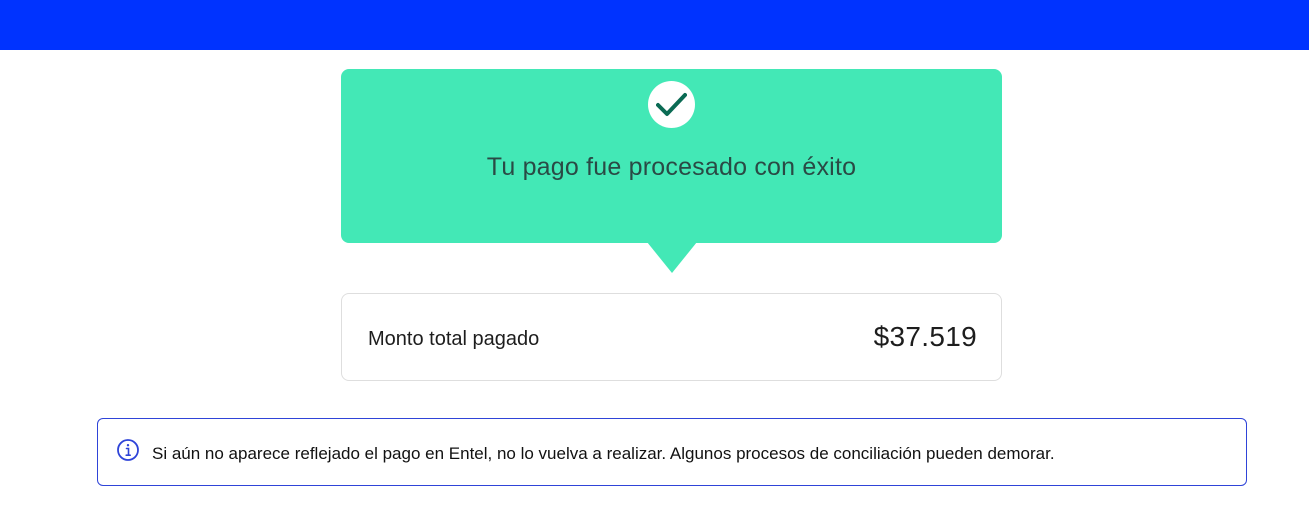  What do you see at coordinates (671, 337) in the screenshot?
I see `payment-summary-card: Monto total pagado $37.519` at bounding box center [671, 337].